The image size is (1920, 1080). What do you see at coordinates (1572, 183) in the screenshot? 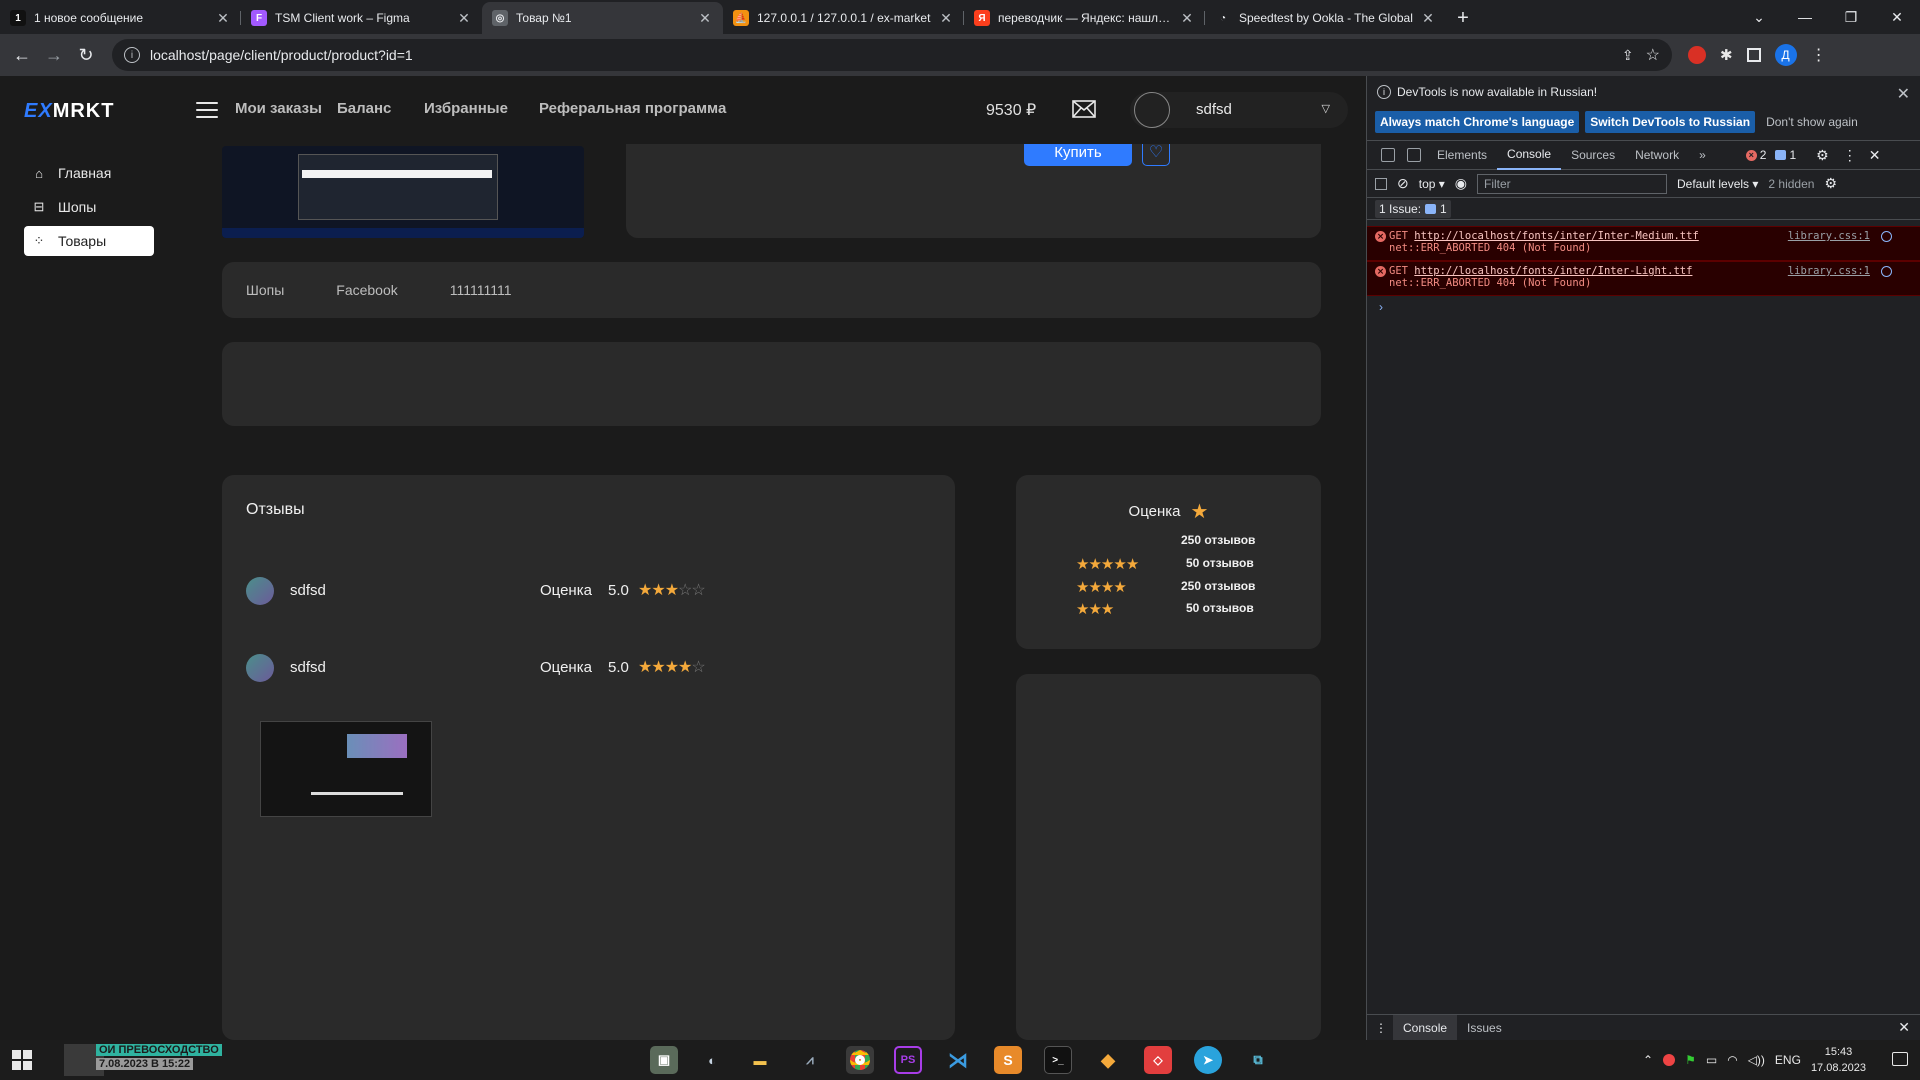
I see `filter-input: Filter` at bounding box center [1572, 183].